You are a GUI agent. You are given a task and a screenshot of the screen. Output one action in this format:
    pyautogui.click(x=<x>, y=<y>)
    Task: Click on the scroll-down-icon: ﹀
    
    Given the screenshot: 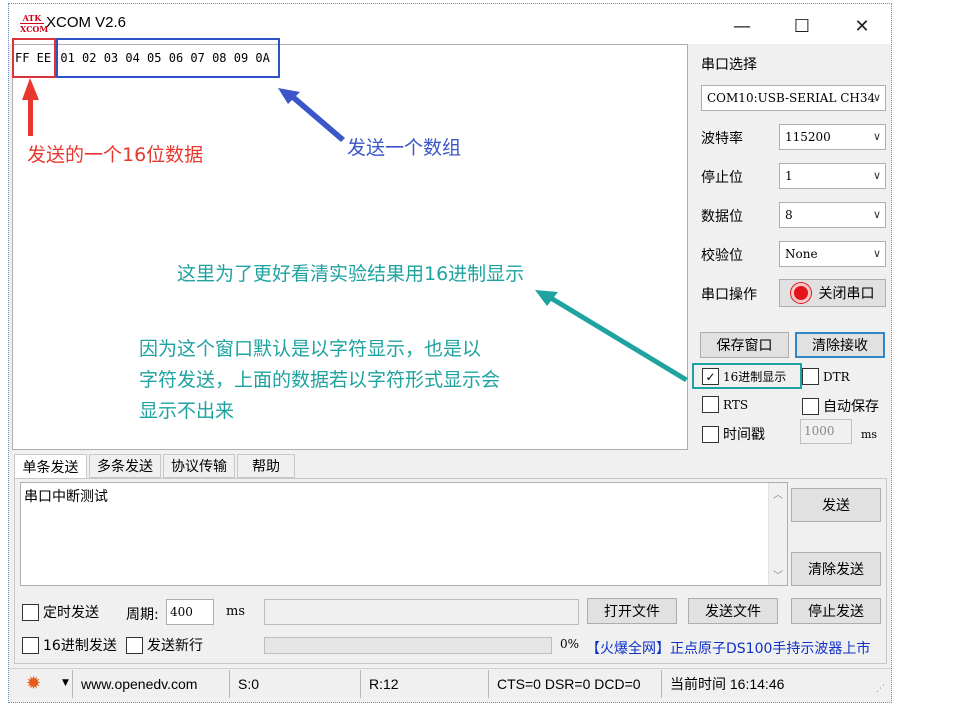 What is the action you would take?
    pyautogui.click(x=778, y=574)
    